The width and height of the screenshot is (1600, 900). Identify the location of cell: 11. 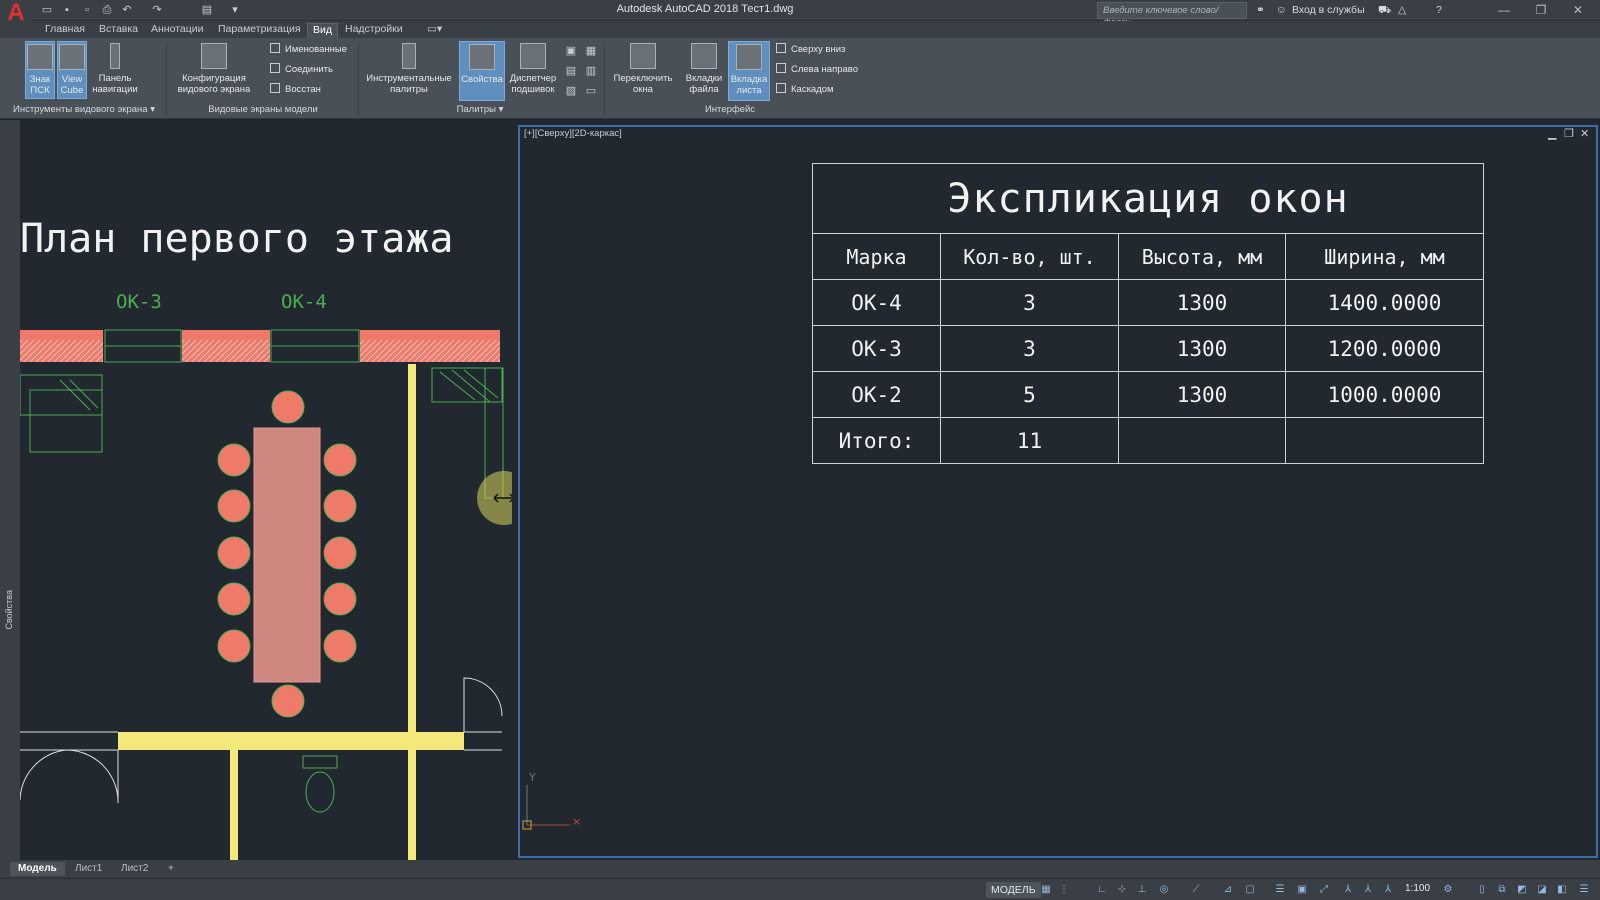
(1029, 440).